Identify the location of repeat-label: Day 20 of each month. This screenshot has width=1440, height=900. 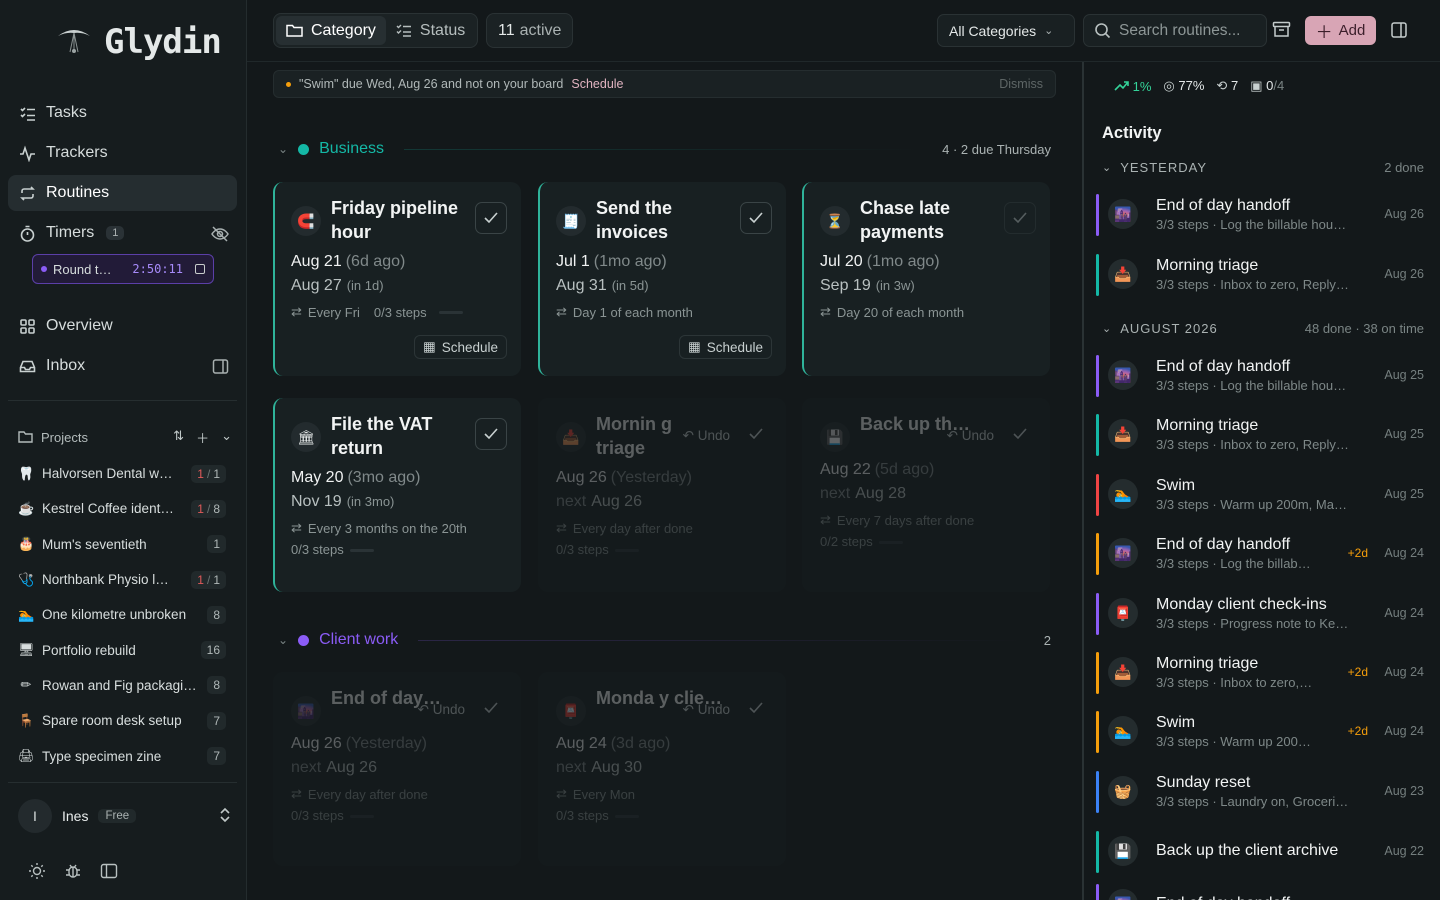
(900, 312).